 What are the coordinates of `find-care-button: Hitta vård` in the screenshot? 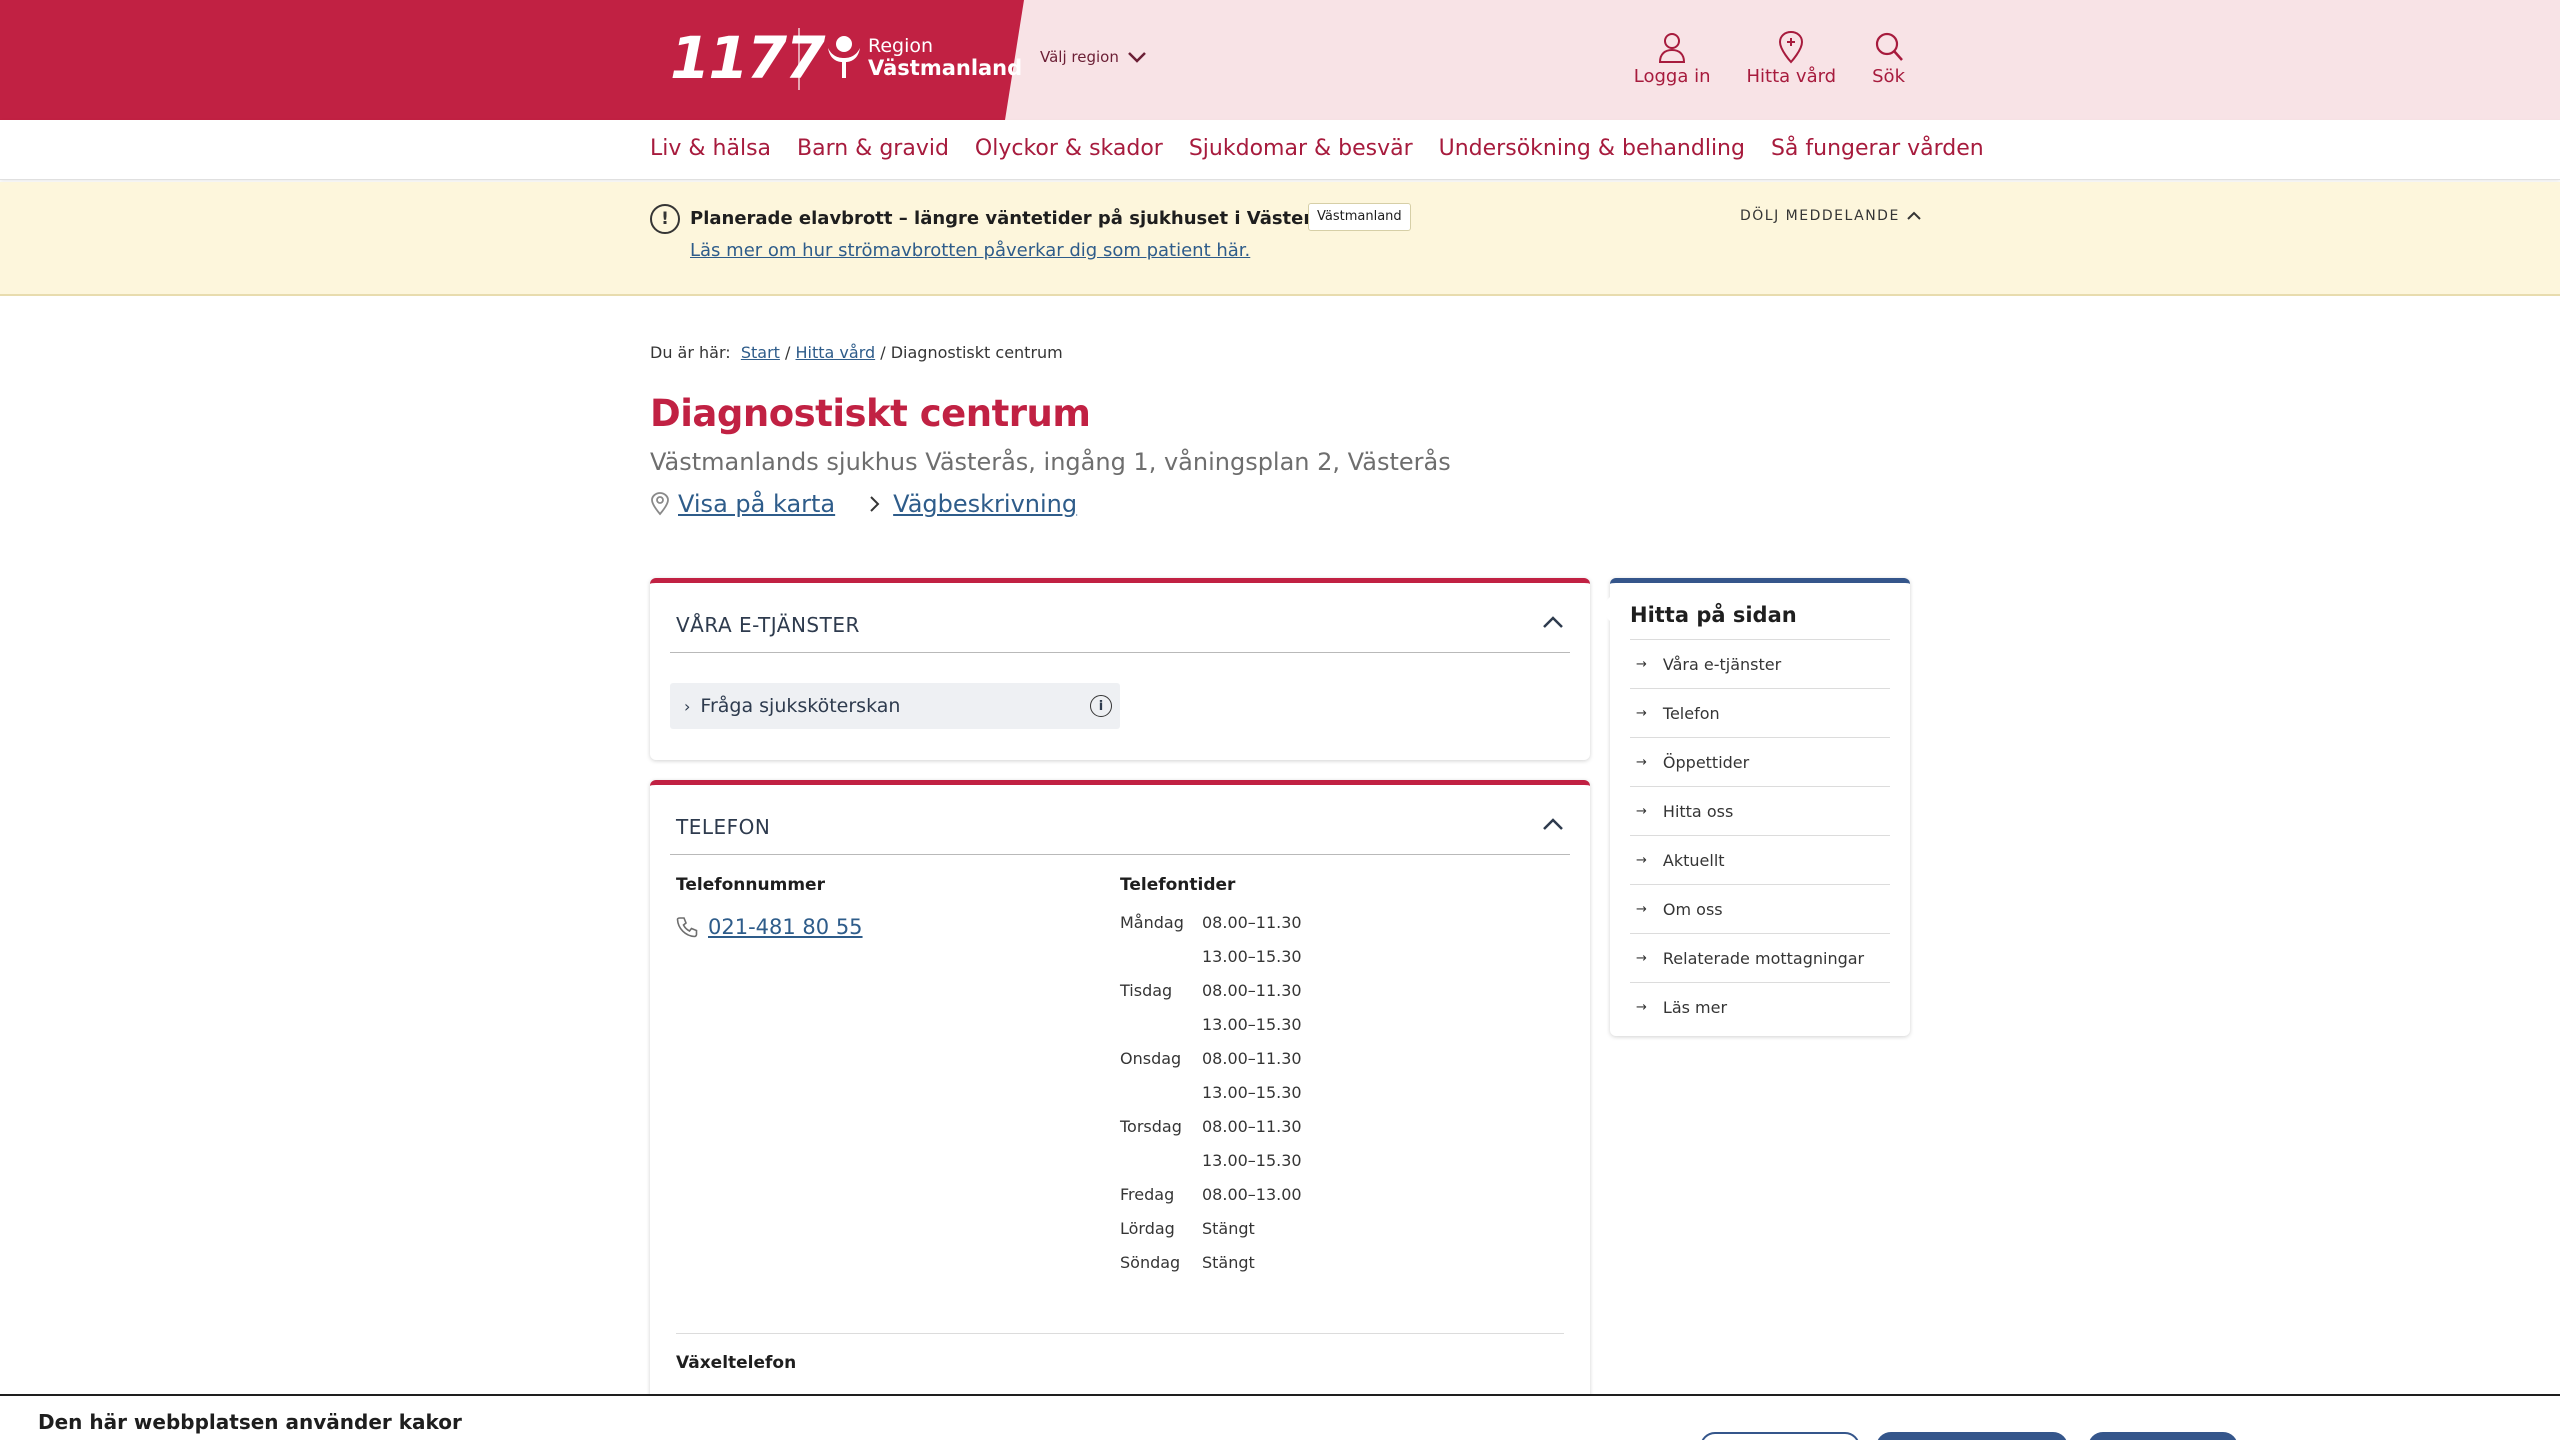 It's located at (1791, 58).